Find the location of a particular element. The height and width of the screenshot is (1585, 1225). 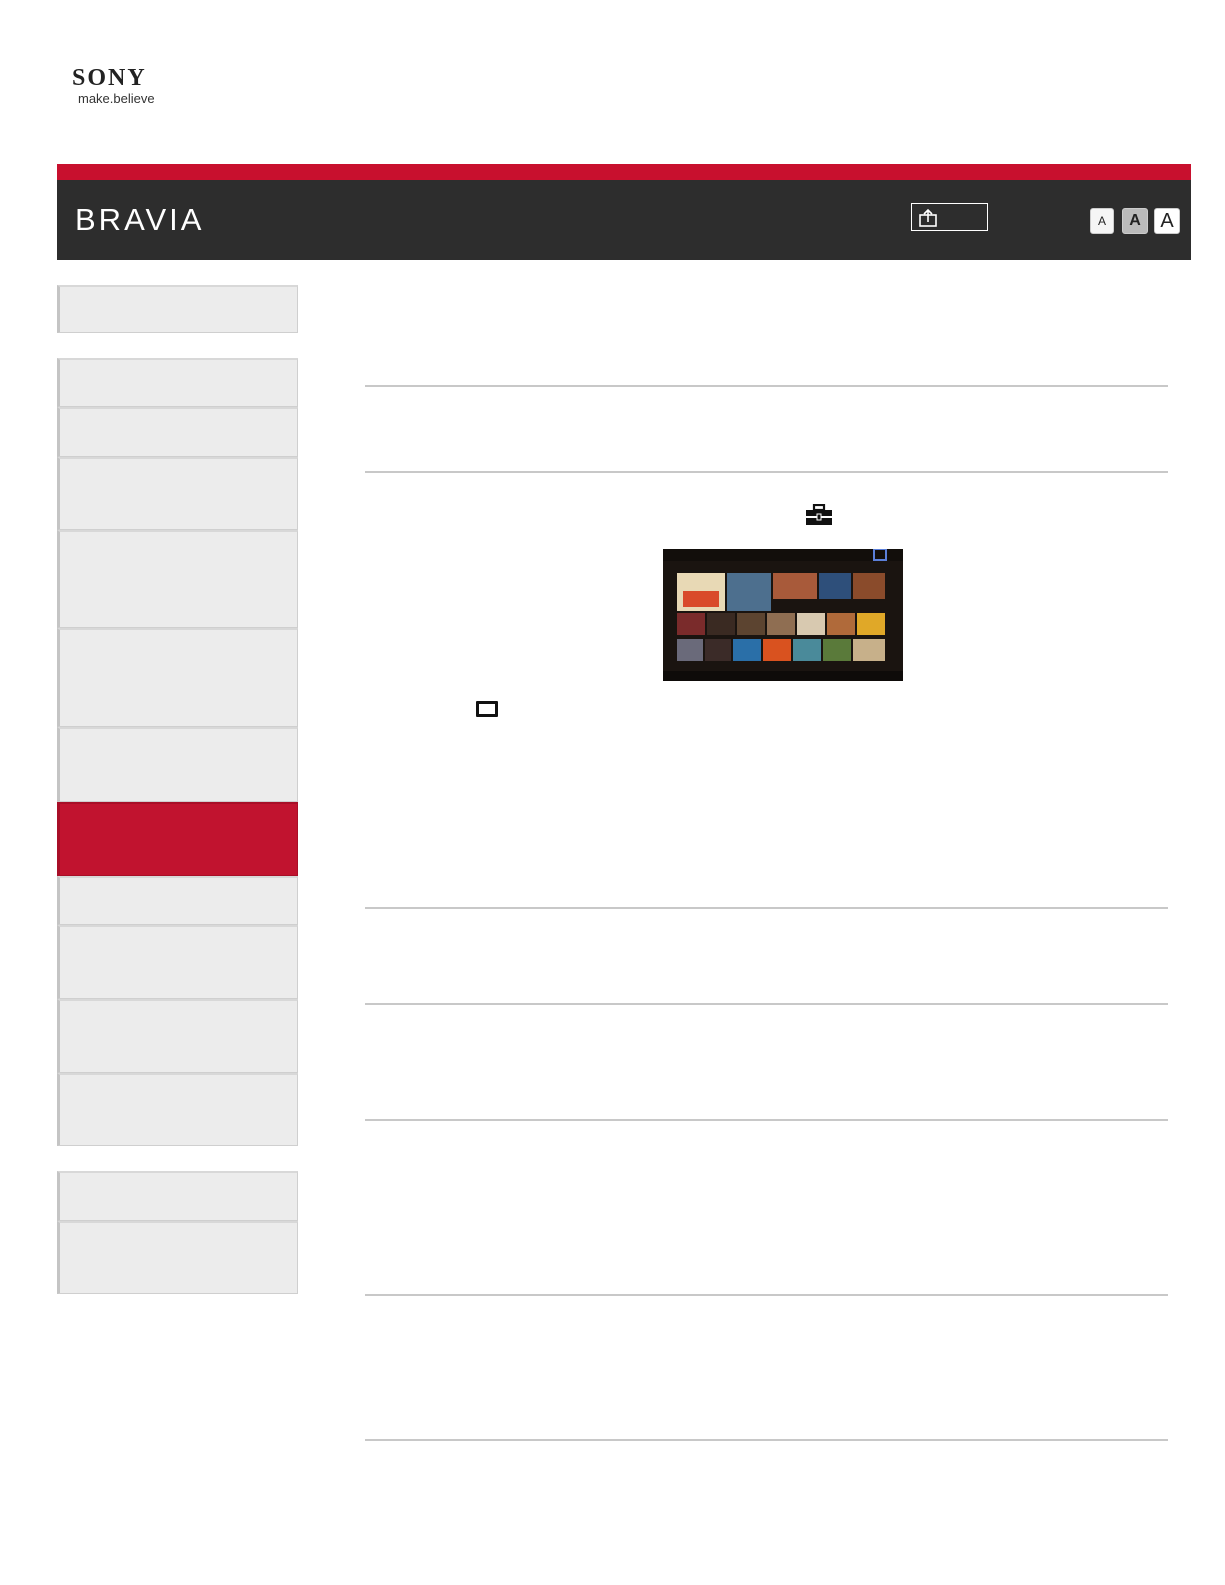

sony-logo: SONY make.believe is located at coordinates (127, 86).